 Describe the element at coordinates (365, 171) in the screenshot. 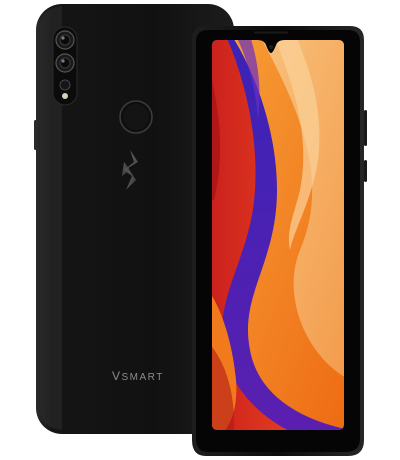

I see `front-power-button` at that location.